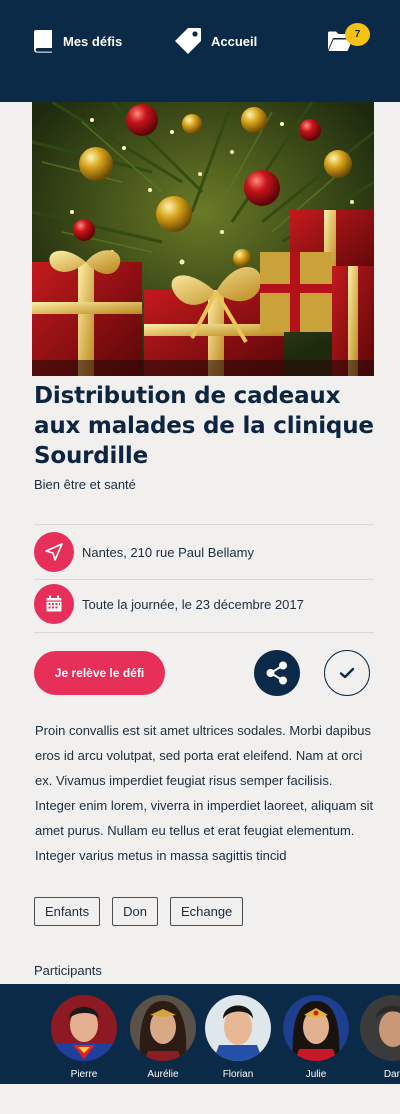  Describe the element at coordinates (85, 484) in the screenshot. I see `challenge-category: Bien être et santé` at that location.